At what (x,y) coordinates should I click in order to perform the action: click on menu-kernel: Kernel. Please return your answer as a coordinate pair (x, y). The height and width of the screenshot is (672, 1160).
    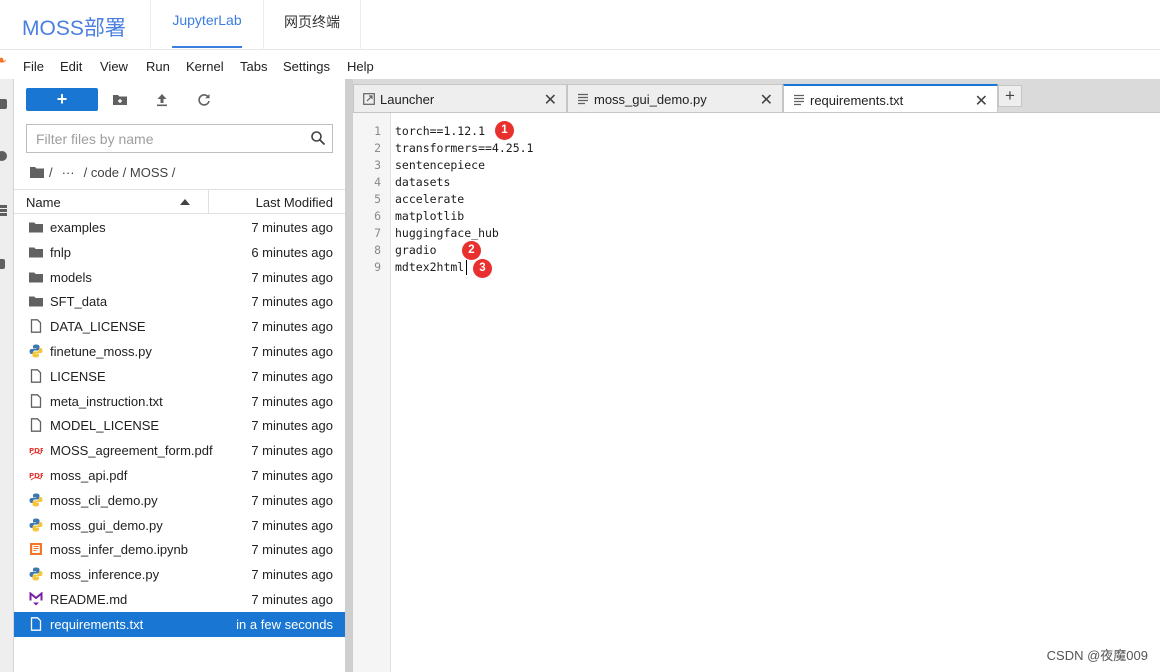
    Looking at the image, I should click on (205, 66).